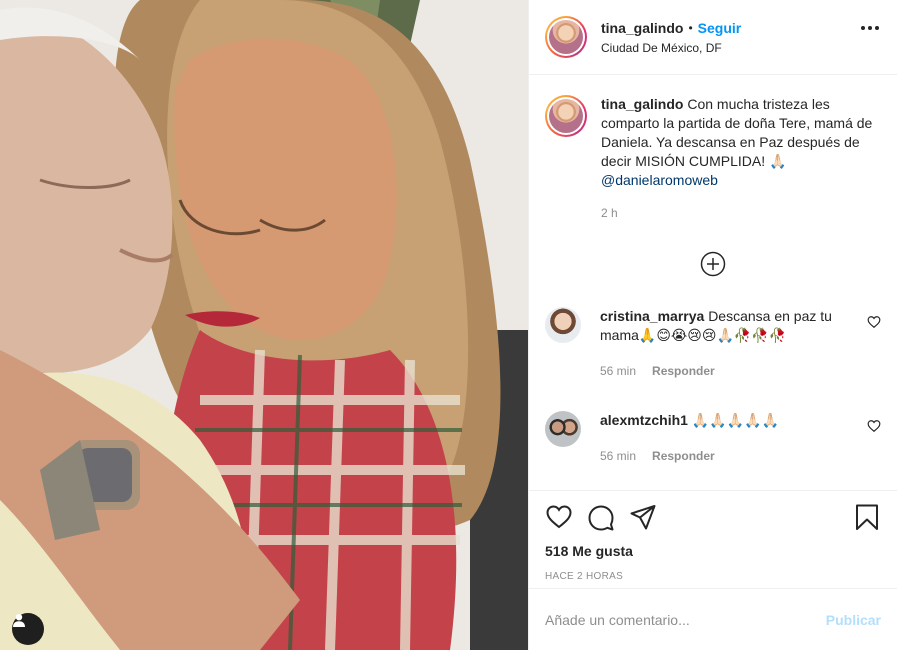  I want to click on comment-bubble-icon, so click(601, 517).